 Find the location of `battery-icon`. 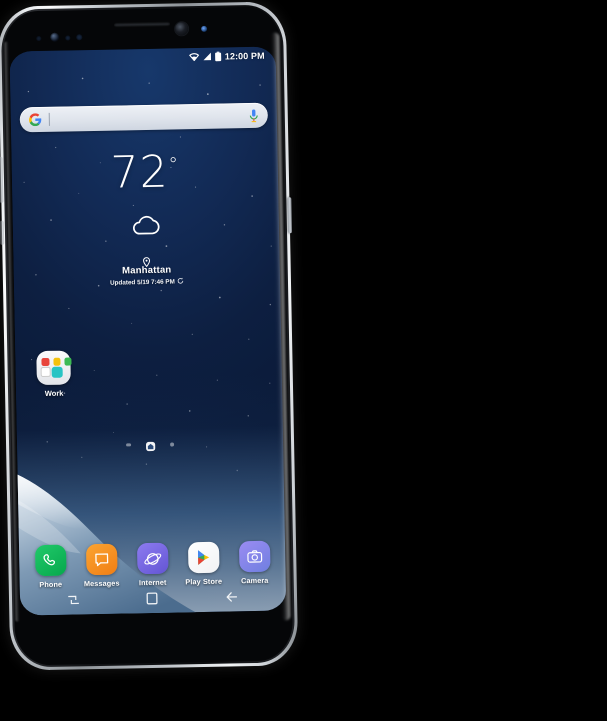

battery-icon is located at coordinates (218, 56).